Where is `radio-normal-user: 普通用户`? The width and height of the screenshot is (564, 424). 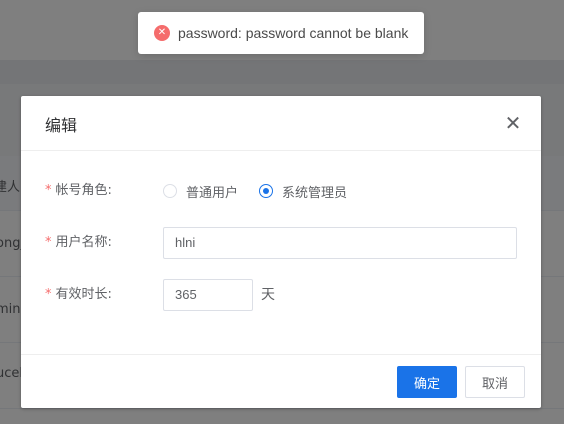
radio-normal-user: 普通用户 is located at coordinates (200, 191).